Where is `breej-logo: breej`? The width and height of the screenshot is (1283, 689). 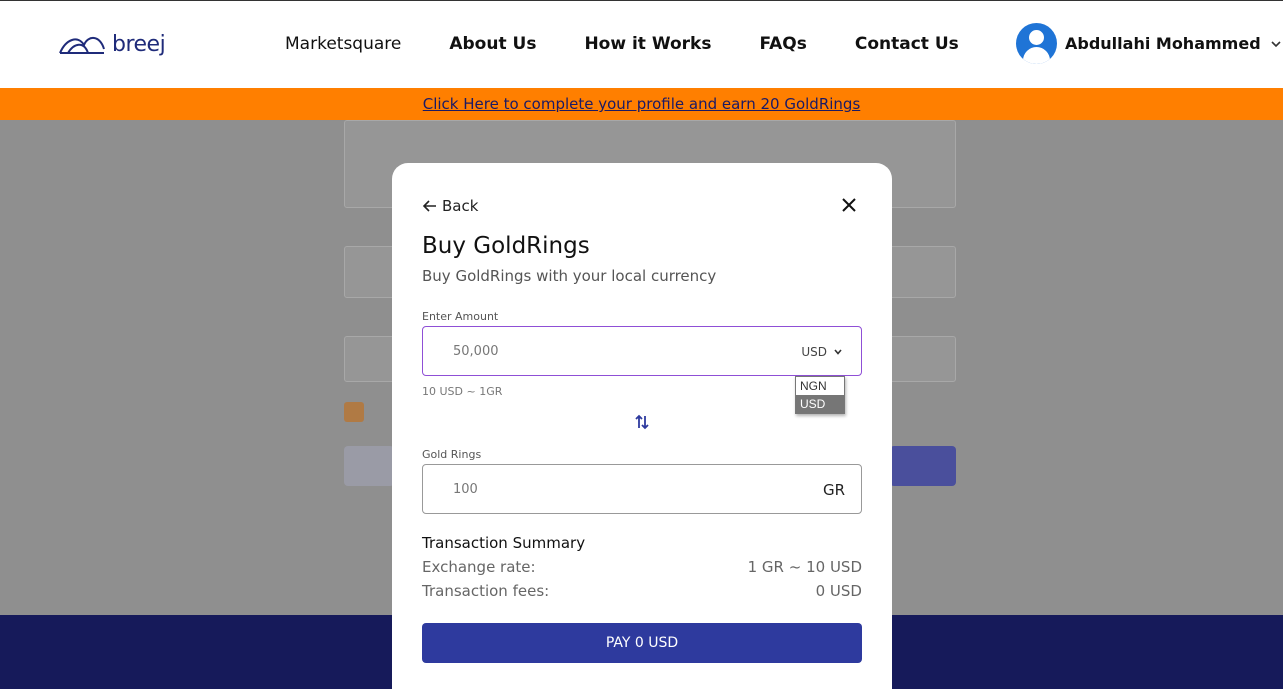 breej-logo: breej is located at coordinates (112, 44).